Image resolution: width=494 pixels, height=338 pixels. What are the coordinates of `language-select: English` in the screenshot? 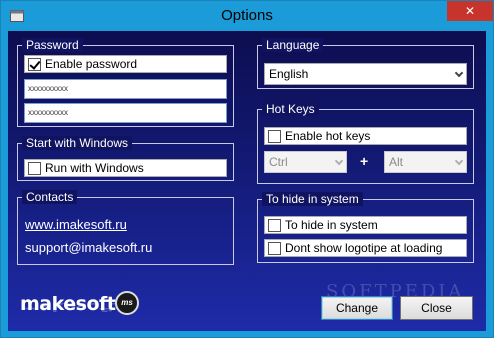 It's located at (365, 74).